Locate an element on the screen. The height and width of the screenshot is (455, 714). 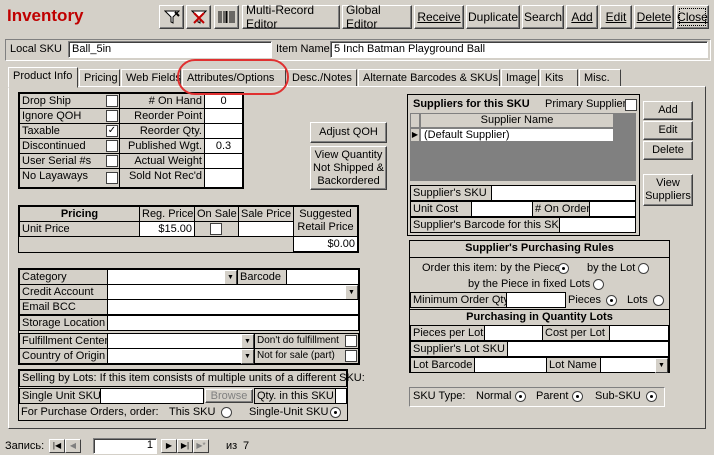
on-order-field is located at coordinates (612, 209).